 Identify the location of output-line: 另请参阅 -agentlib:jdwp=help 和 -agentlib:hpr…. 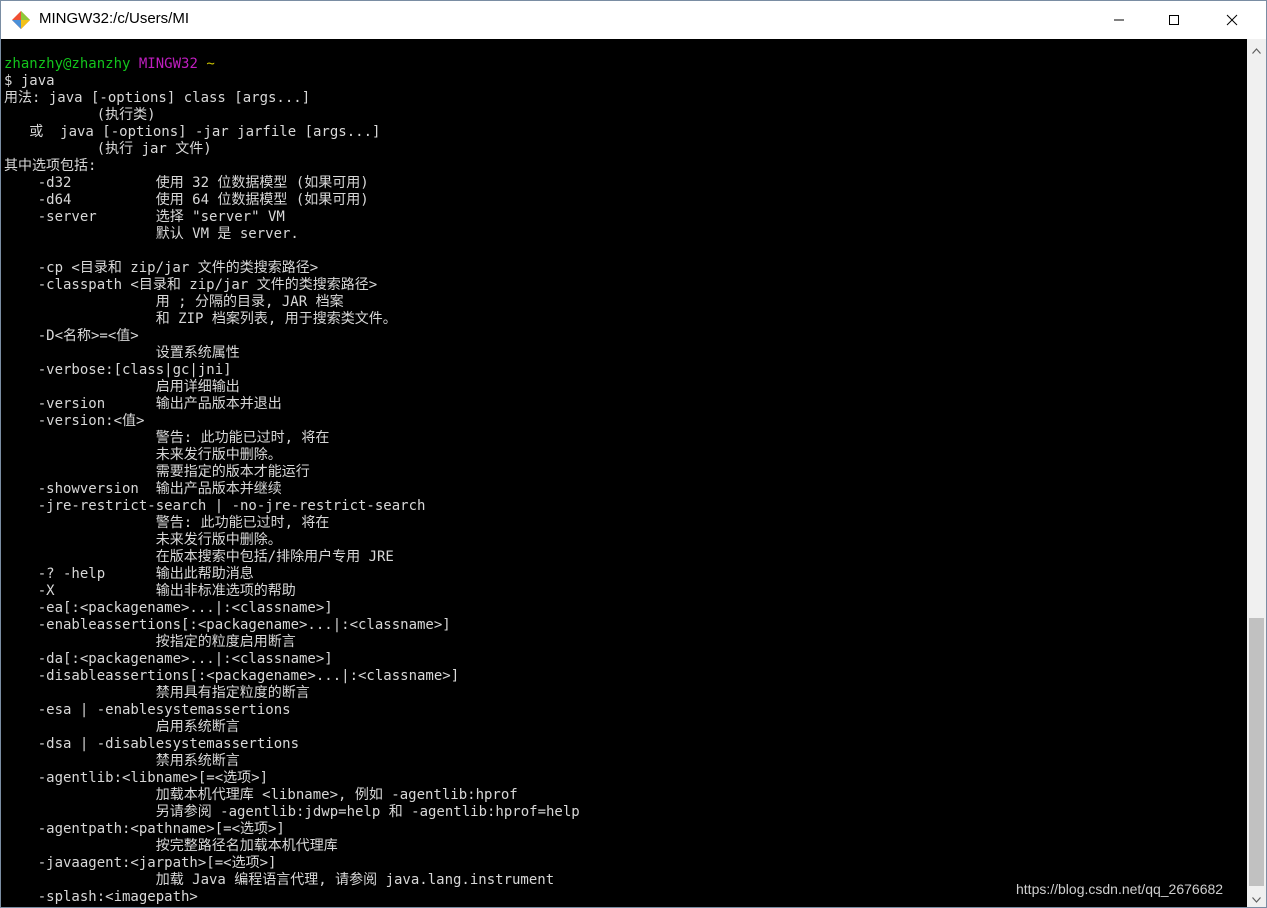
(292, 812).